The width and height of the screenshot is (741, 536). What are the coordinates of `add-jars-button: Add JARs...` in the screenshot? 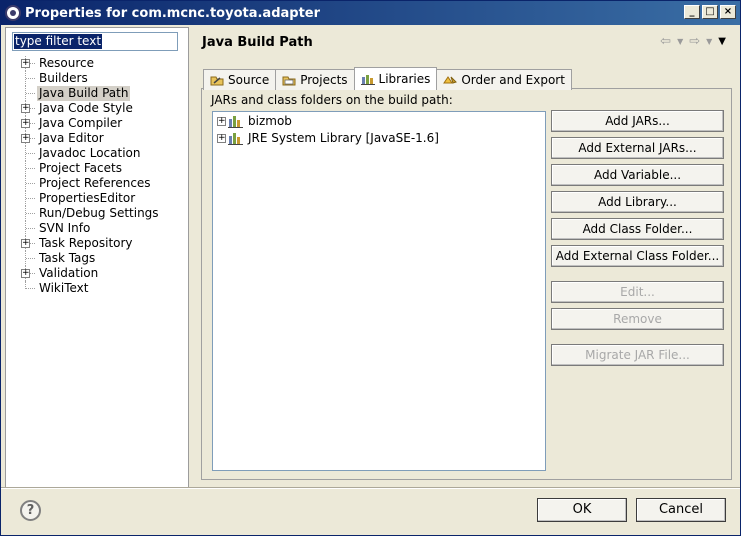 It's located at (637, 121).